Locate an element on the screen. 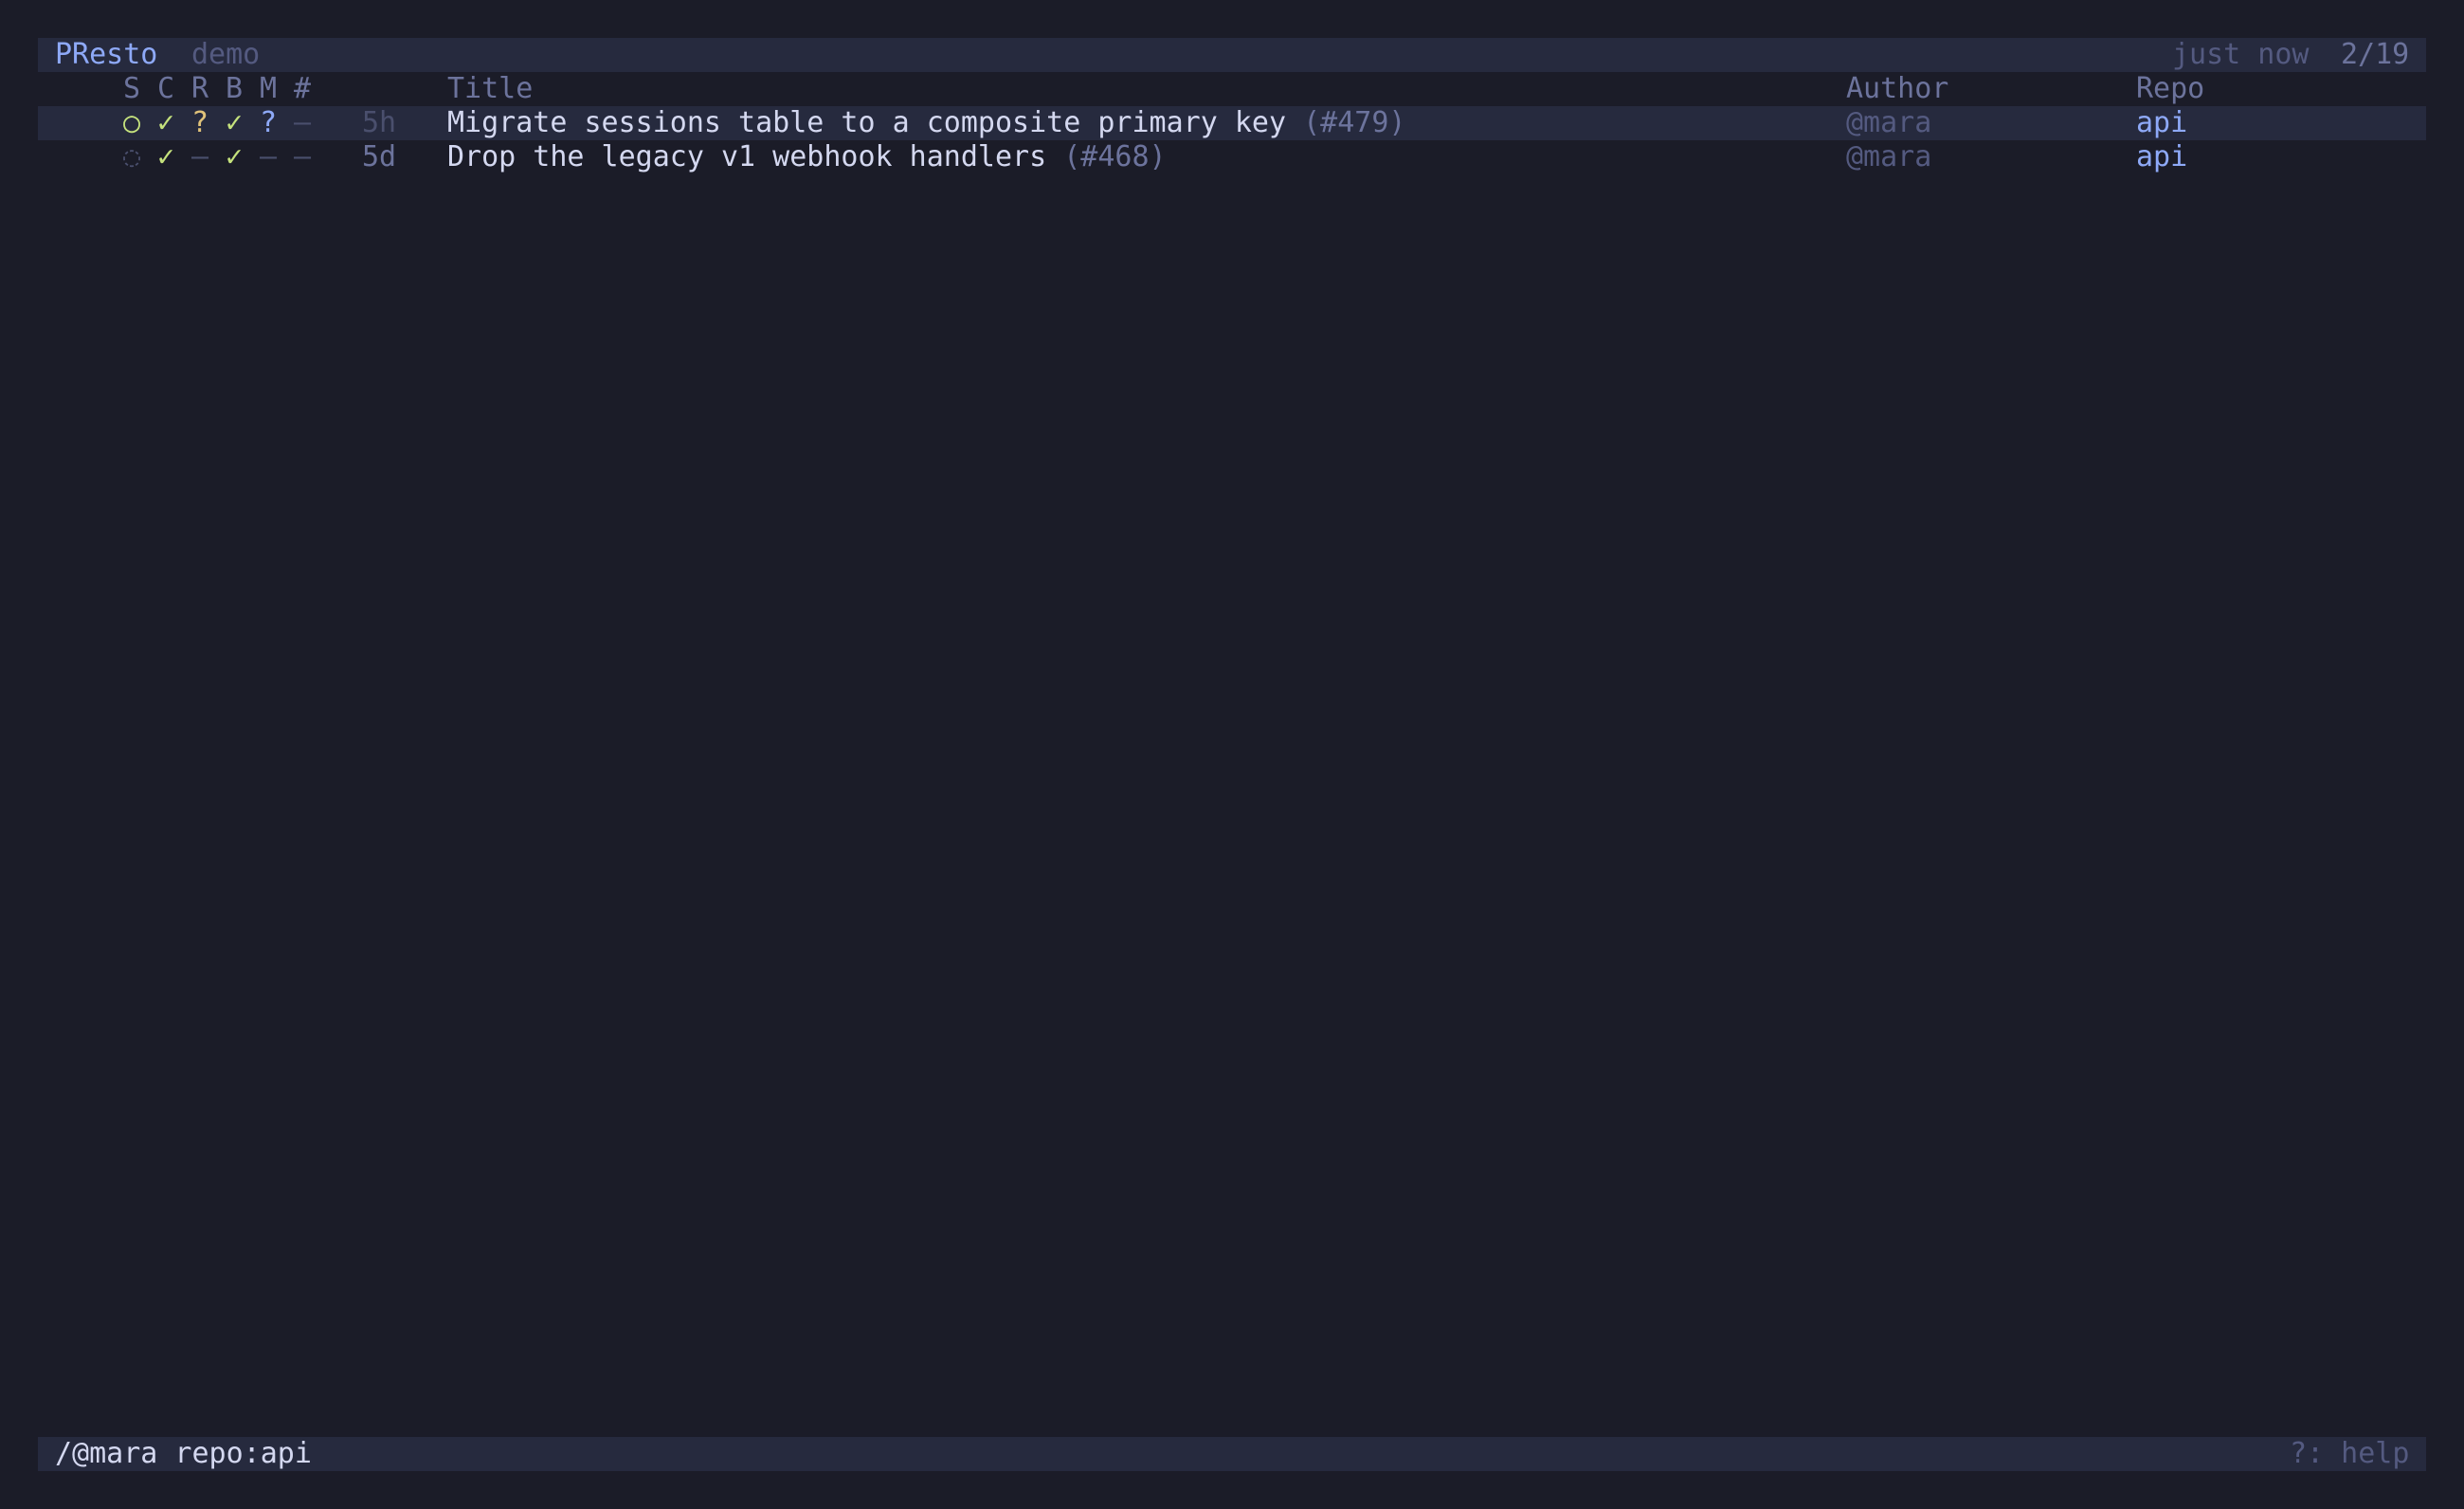 Image resolution: width=2464 pixels, height=1509 pixels. state-draft-icon: ◌ is located at coordinates (132, 156).